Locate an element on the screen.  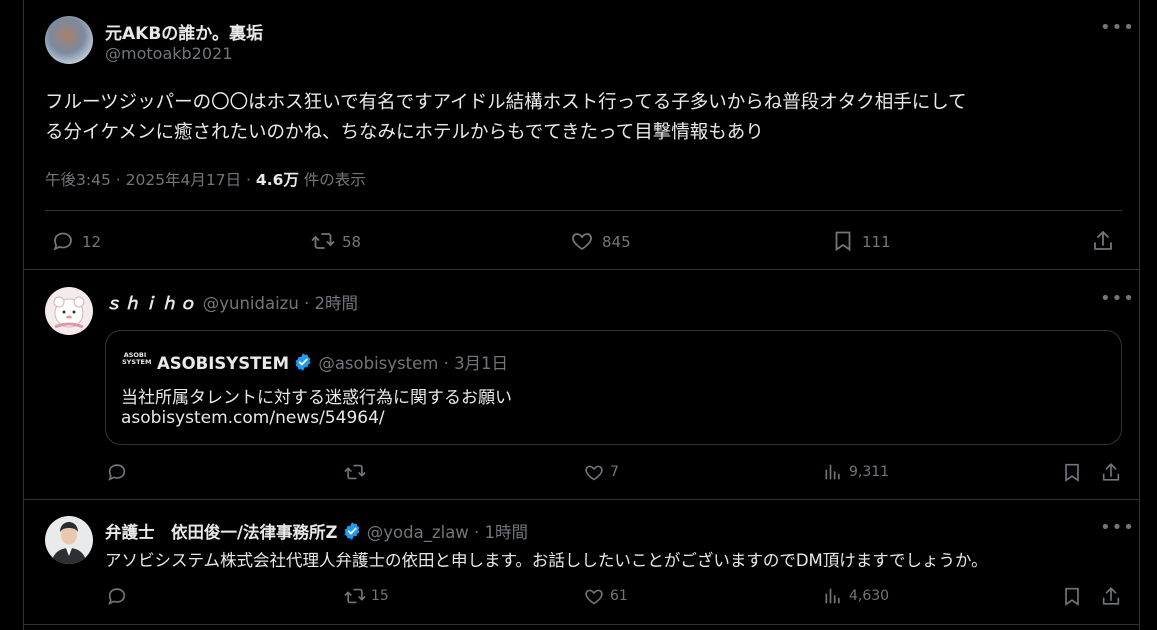
repost-count: 15 is located at coordinates (380, 596).